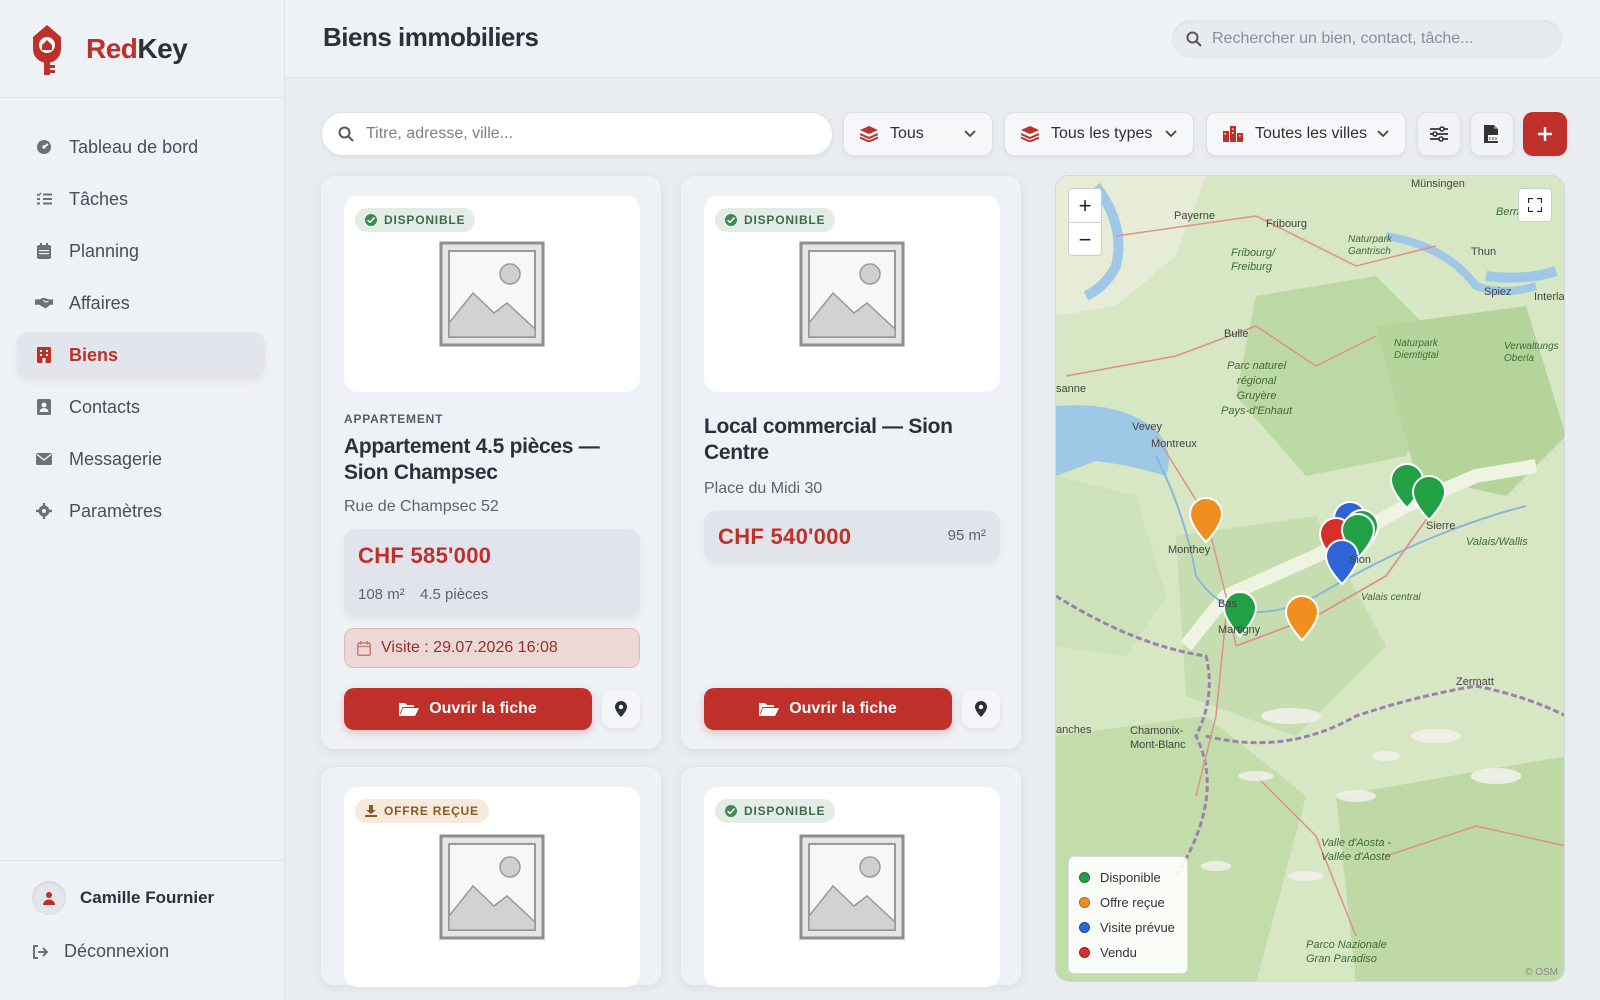 The width and height of the screenshot is (1600, 1000). Describe the element at coordinates (1189, 550) in the screenshot. I see `map-label: Monthey` at that location.